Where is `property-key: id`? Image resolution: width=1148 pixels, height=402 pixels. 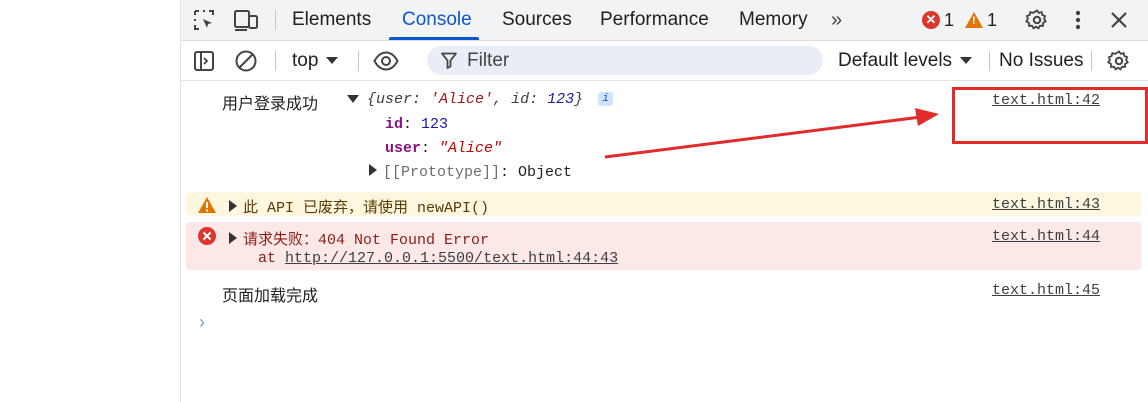
property-key: id is located at coordinates (394, 124).